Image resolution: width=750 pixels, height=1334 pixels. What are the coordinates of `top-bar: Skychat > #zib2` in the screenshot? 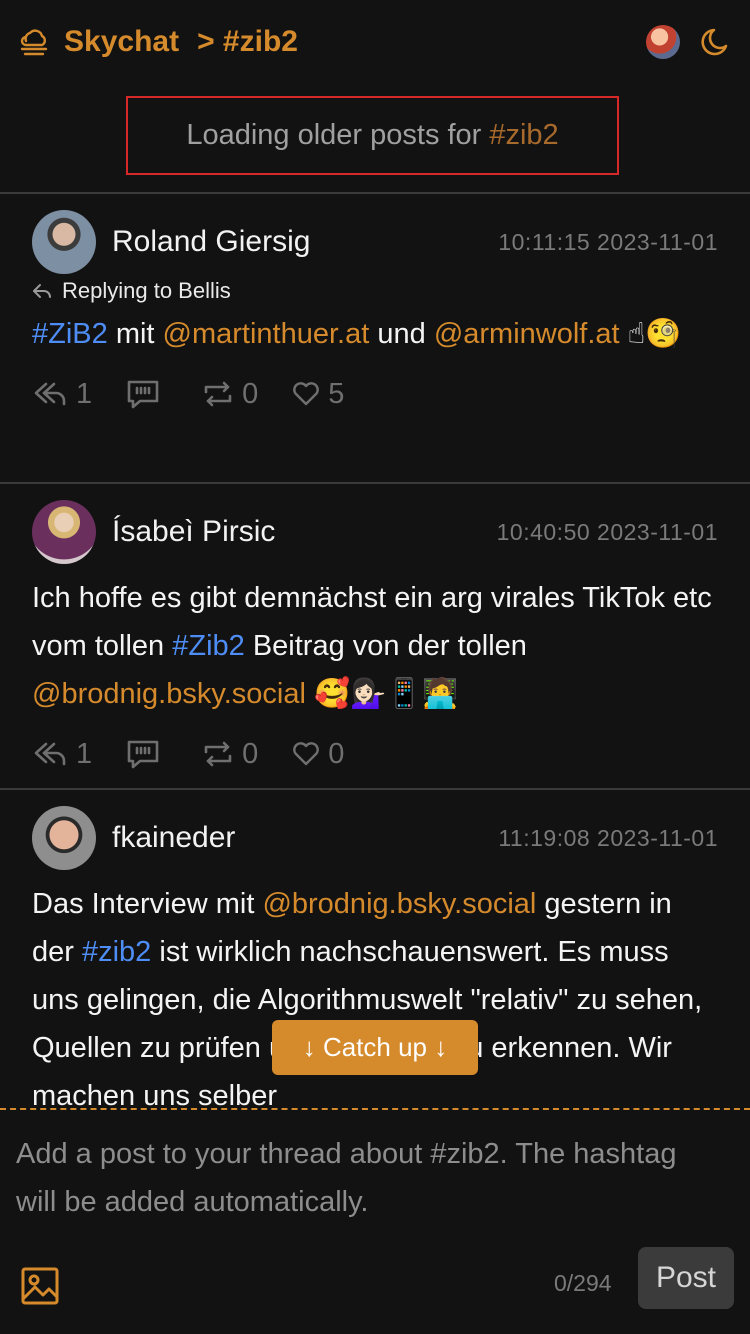 It's located at (375, 42).